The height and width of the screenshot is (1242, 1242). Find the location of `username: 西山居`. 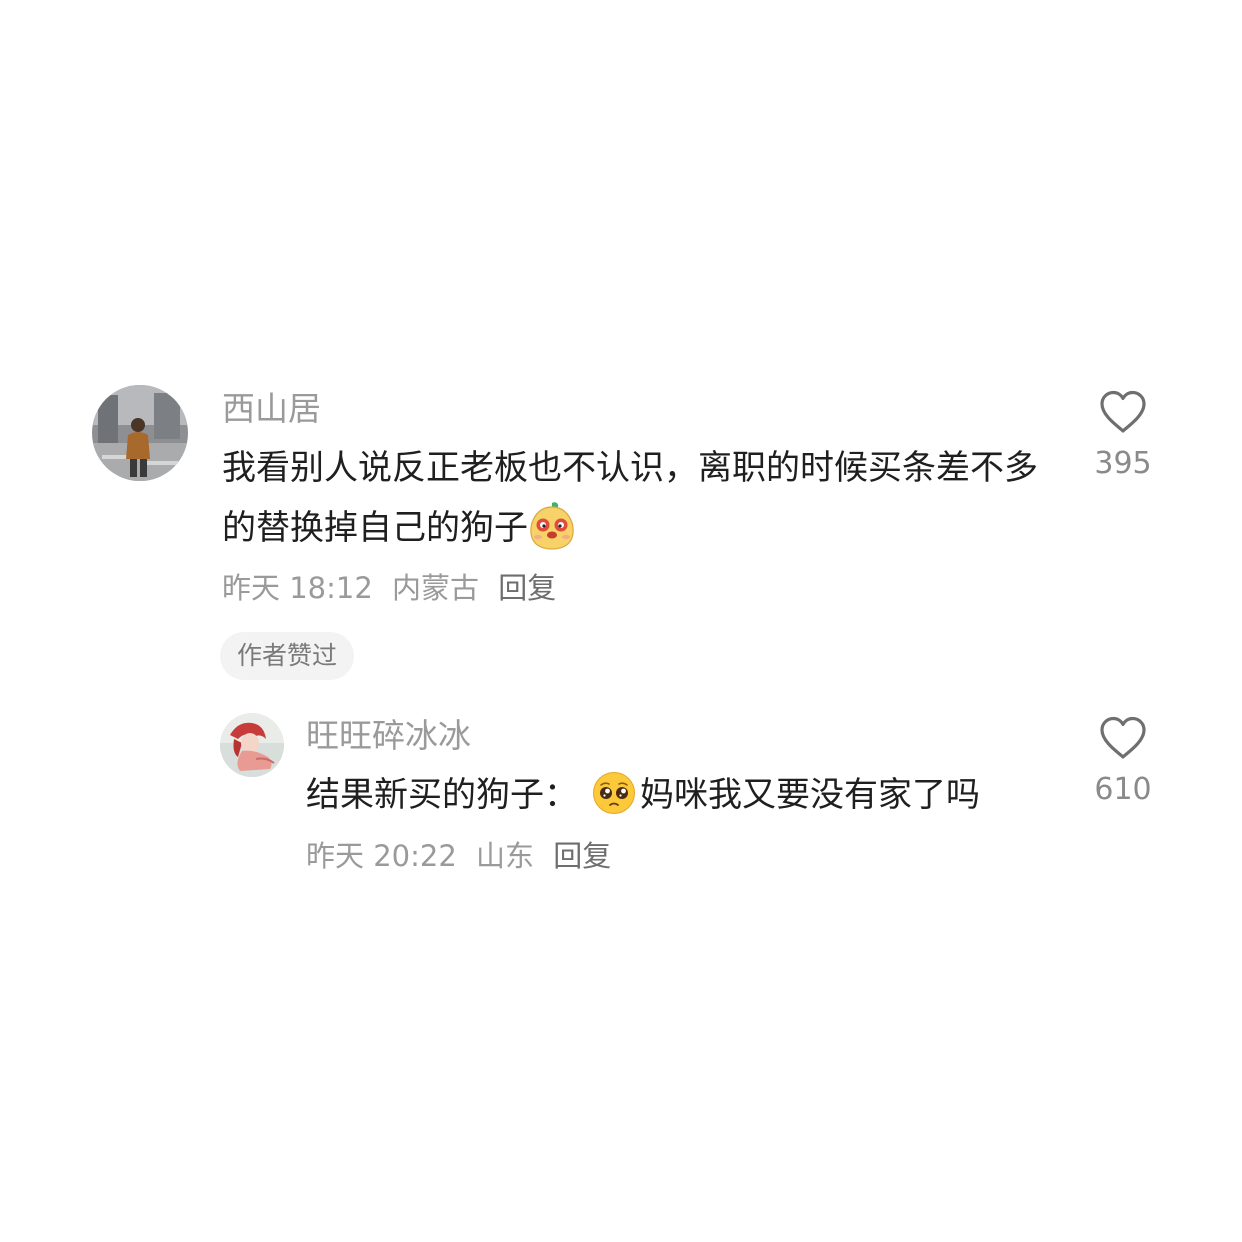

username: 西山居 is located at coordinates (271, 409).